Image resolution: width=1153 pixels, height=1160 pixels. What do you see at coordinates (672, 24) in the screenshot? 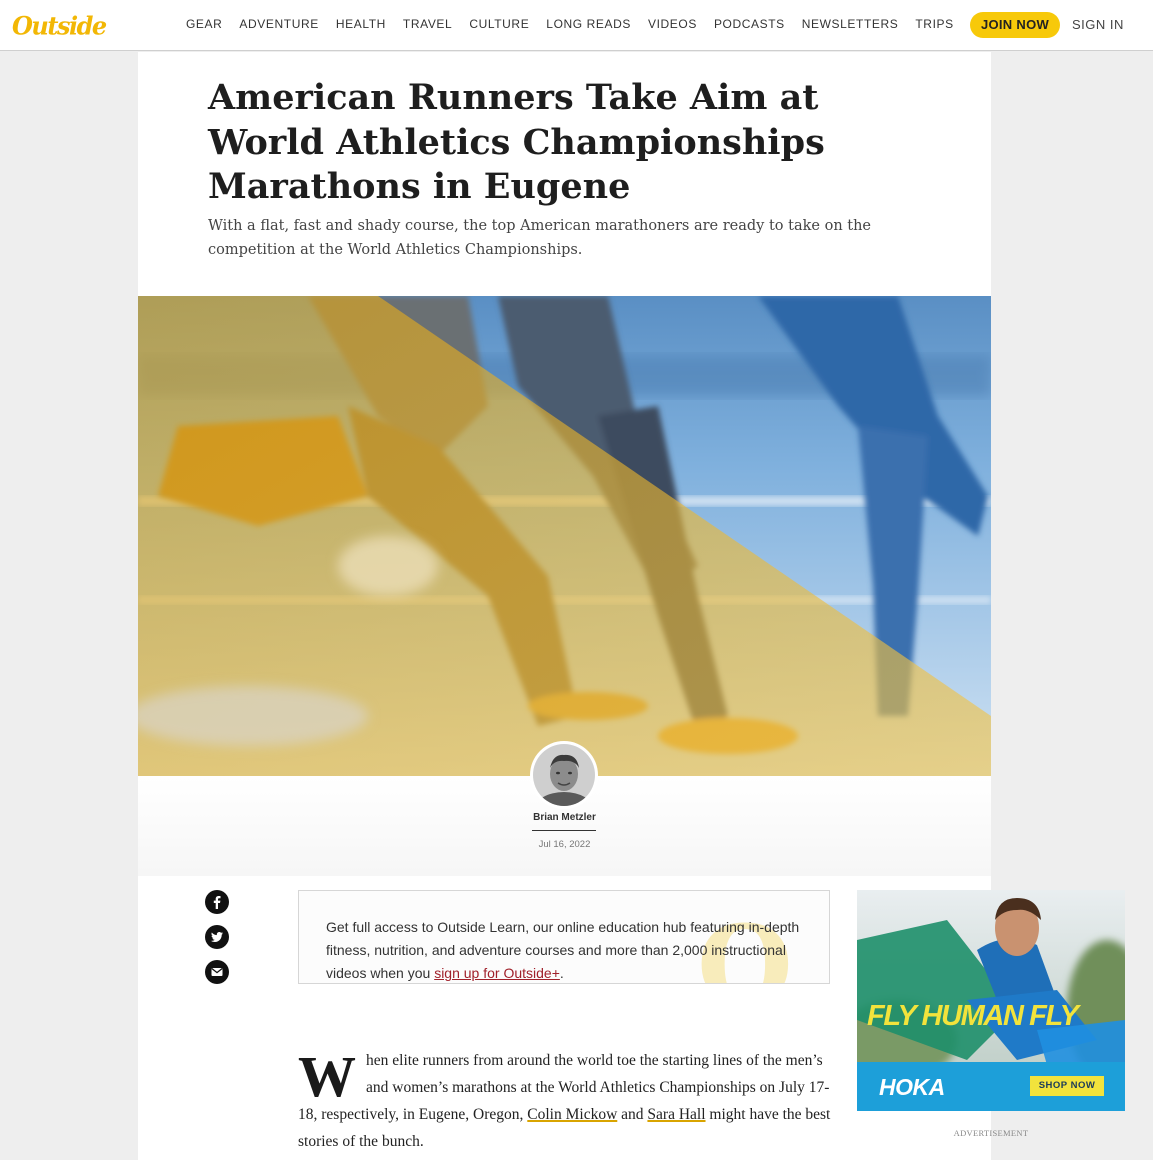
I see `nav-item-videos: VIDEOS` at bounding box center [672, 24].